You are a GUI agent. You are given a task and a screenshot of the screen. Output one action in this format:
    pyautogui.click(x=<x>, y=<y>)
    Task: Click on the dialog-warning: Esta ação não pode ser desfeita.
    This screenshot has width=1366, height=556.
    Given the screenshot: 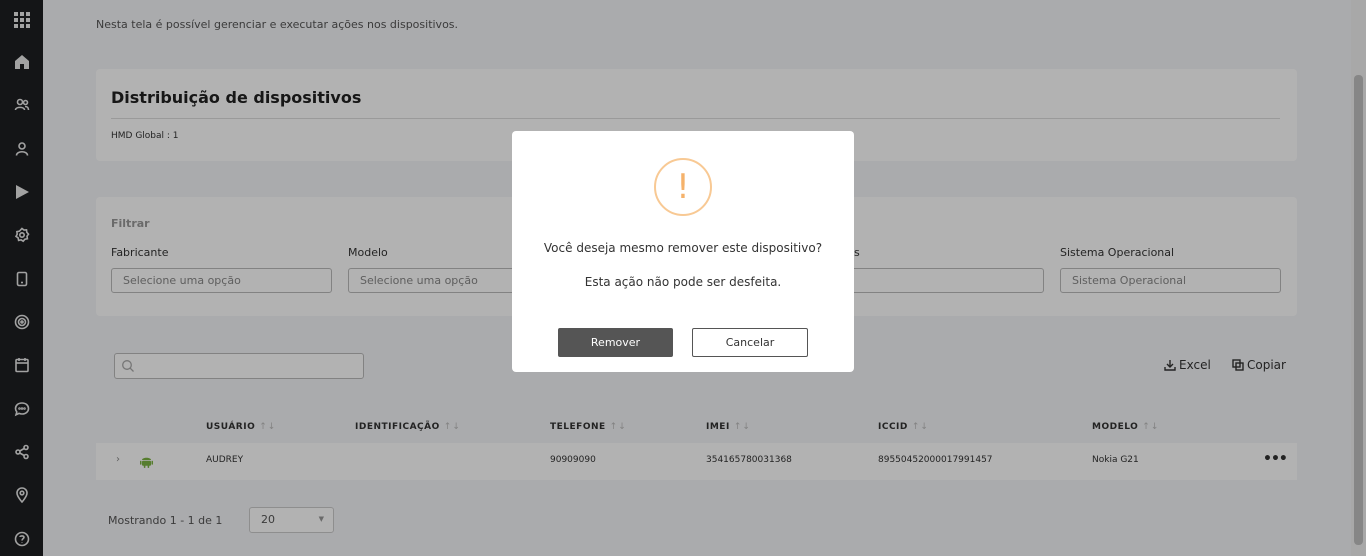 What is the action you would take?
    pyautogui.click(x=683, y=282)
    